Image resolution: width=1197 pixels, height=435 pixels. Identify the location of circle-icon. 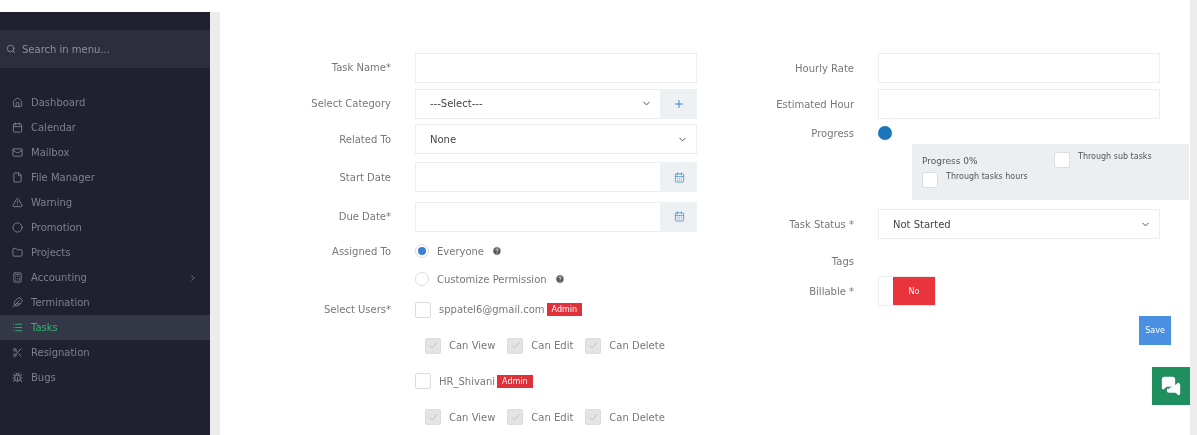
(17, 227).